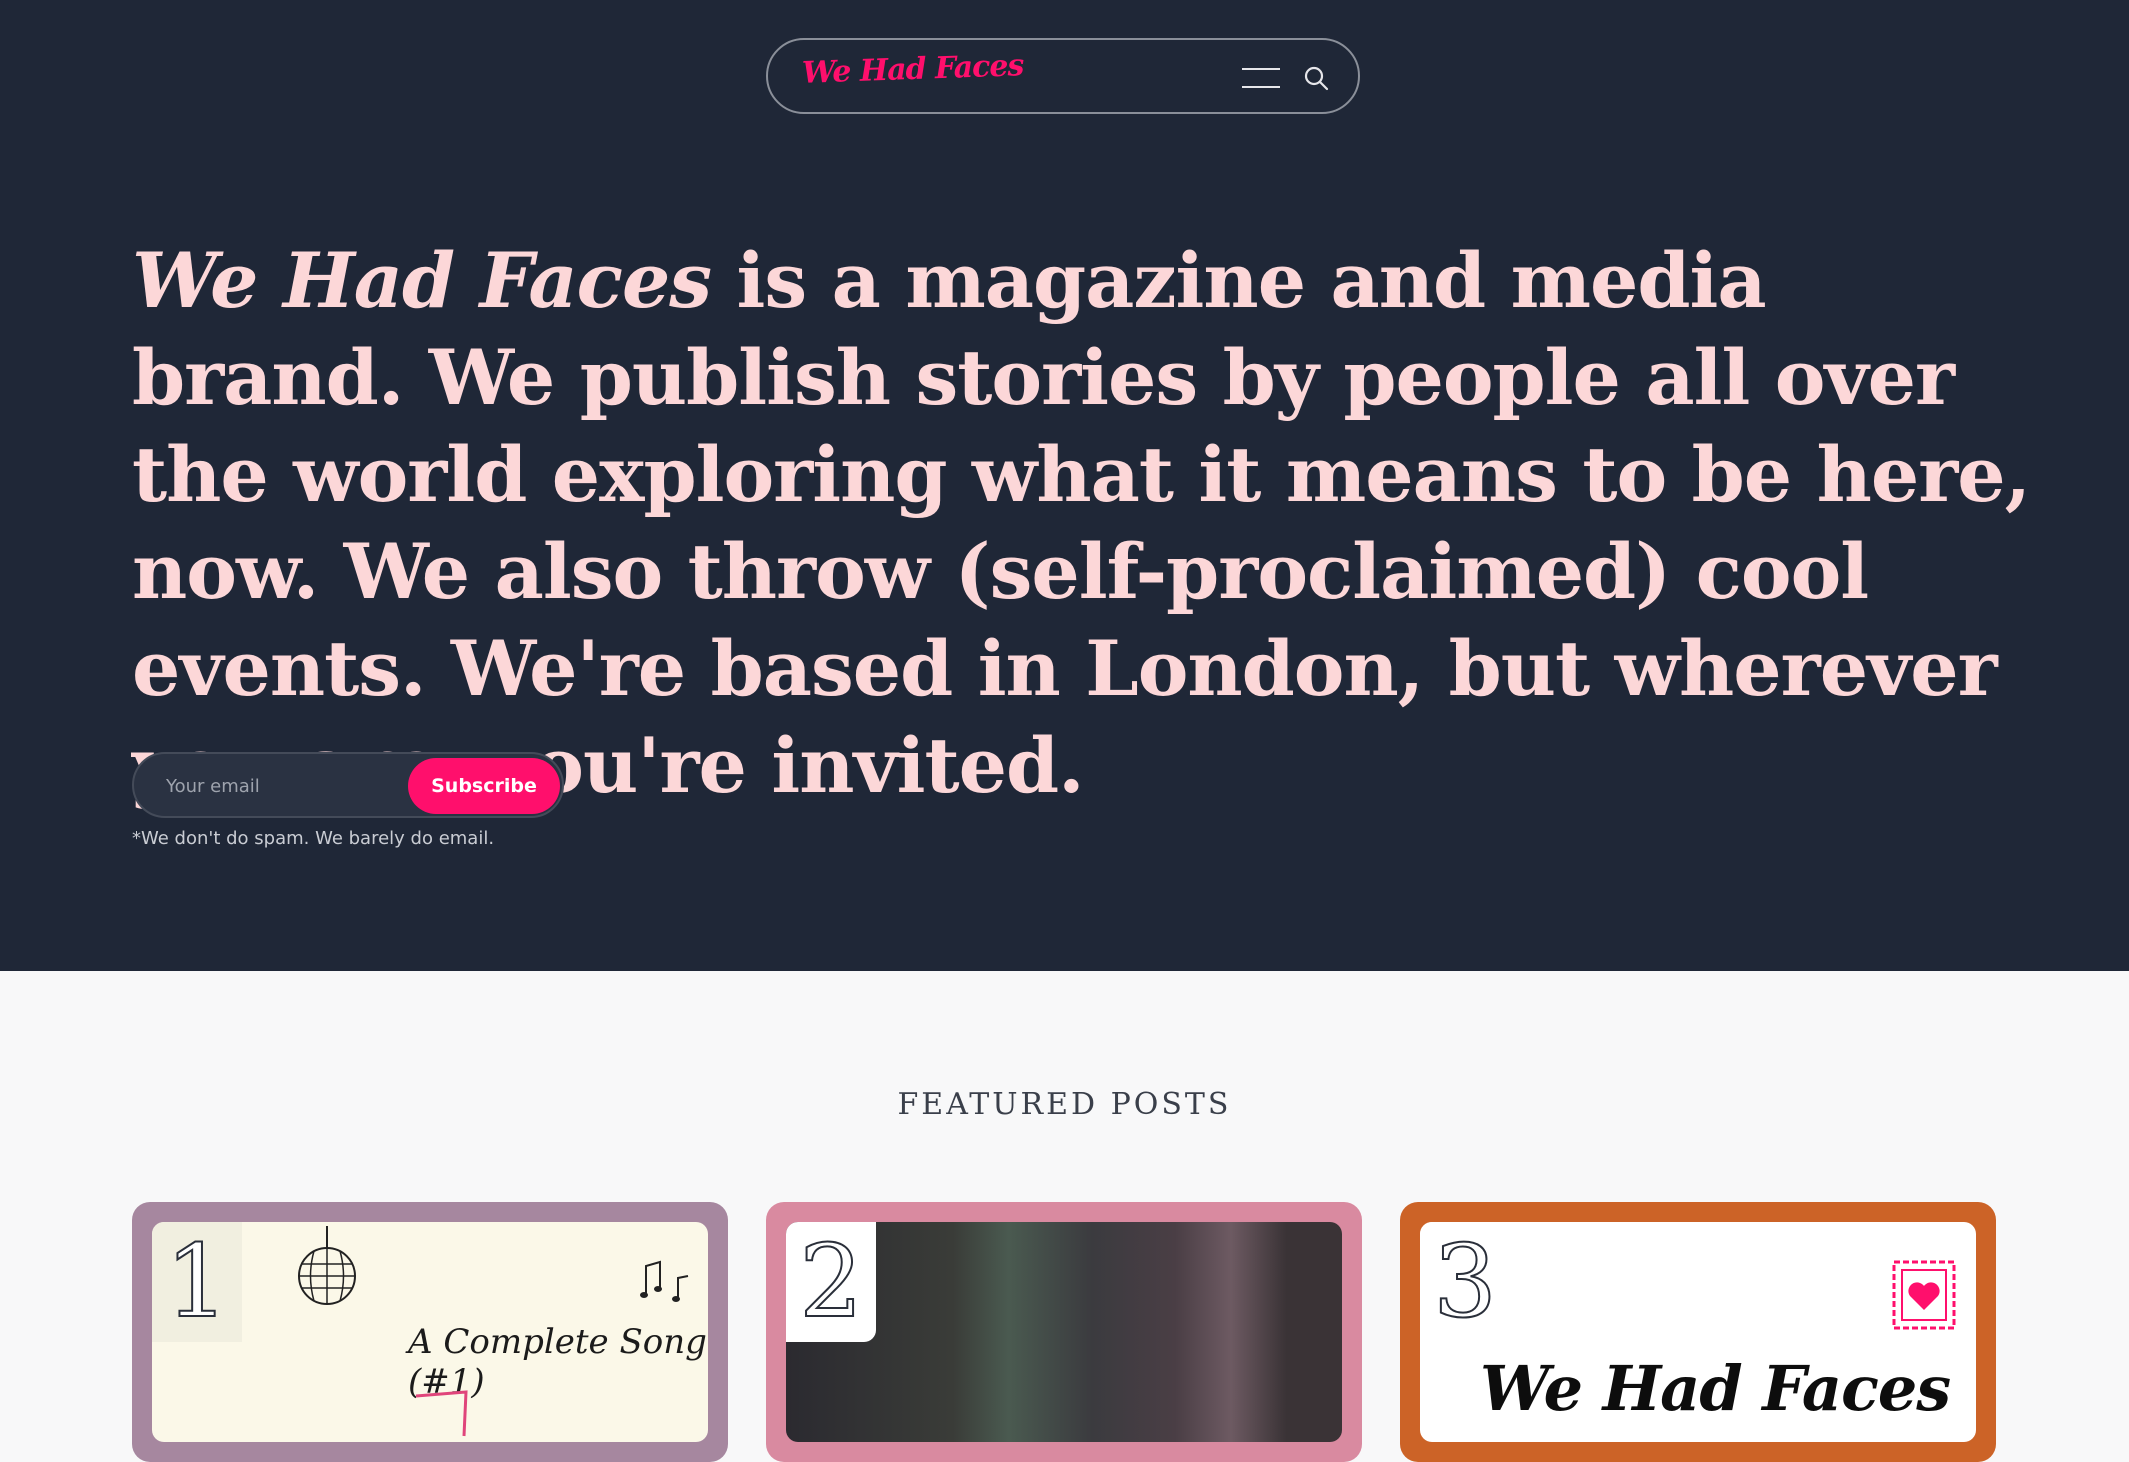  What do you see at coordinates (197, 1282) in the screenshot?
I see `post-number: 1` at bounding box center [197, 1282].